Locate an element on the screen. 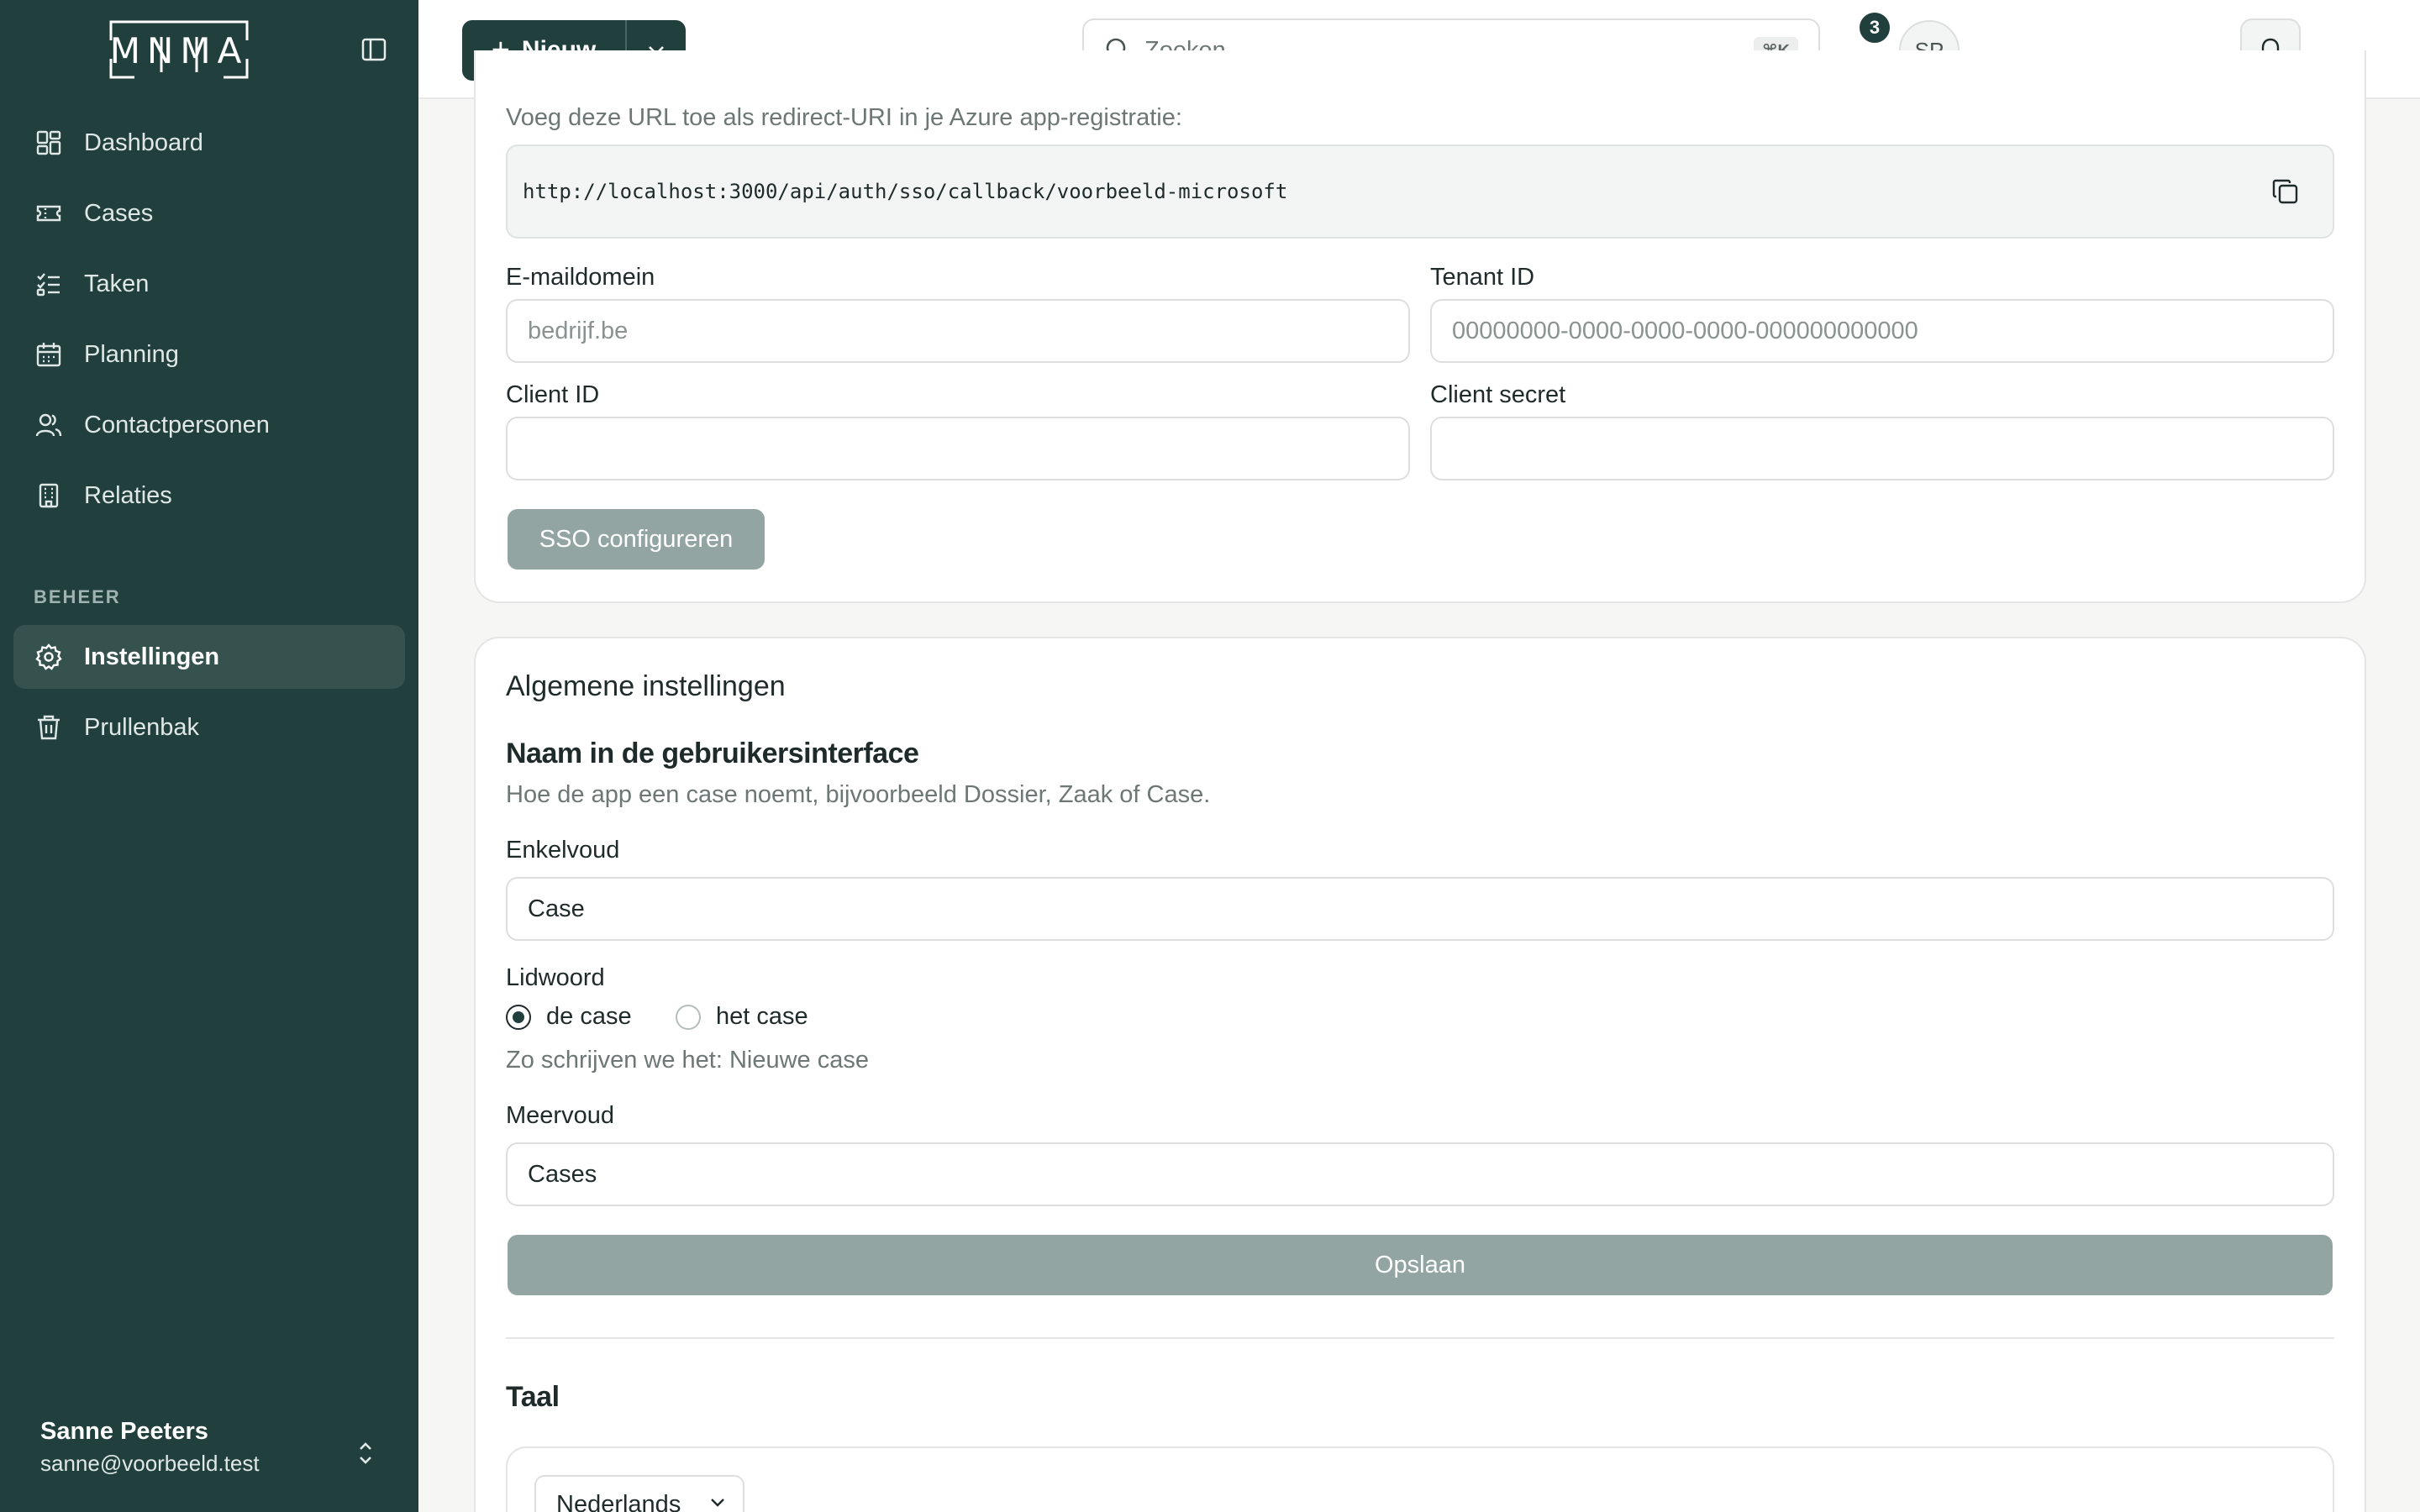 The image size is (2420, 1512). section-divider is located at coordinates (1420, 1338).